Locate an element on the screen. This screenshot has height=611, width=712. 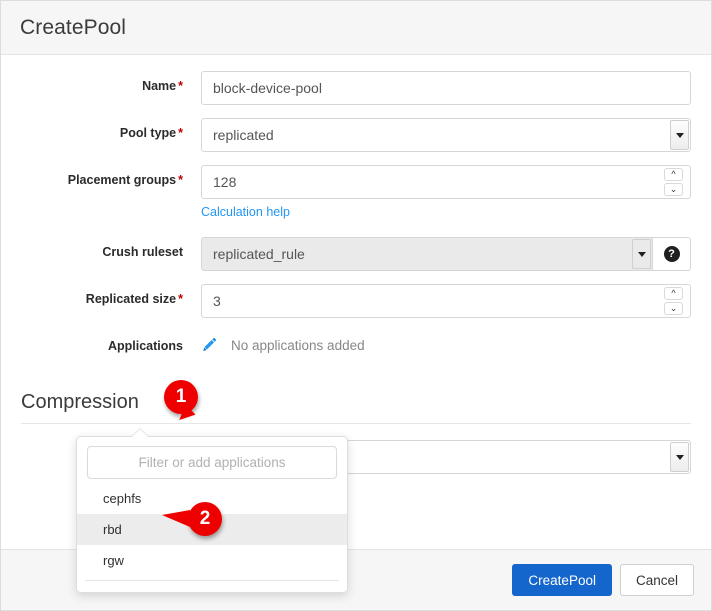
replicated-size-input is located at coordinates (446, 301).